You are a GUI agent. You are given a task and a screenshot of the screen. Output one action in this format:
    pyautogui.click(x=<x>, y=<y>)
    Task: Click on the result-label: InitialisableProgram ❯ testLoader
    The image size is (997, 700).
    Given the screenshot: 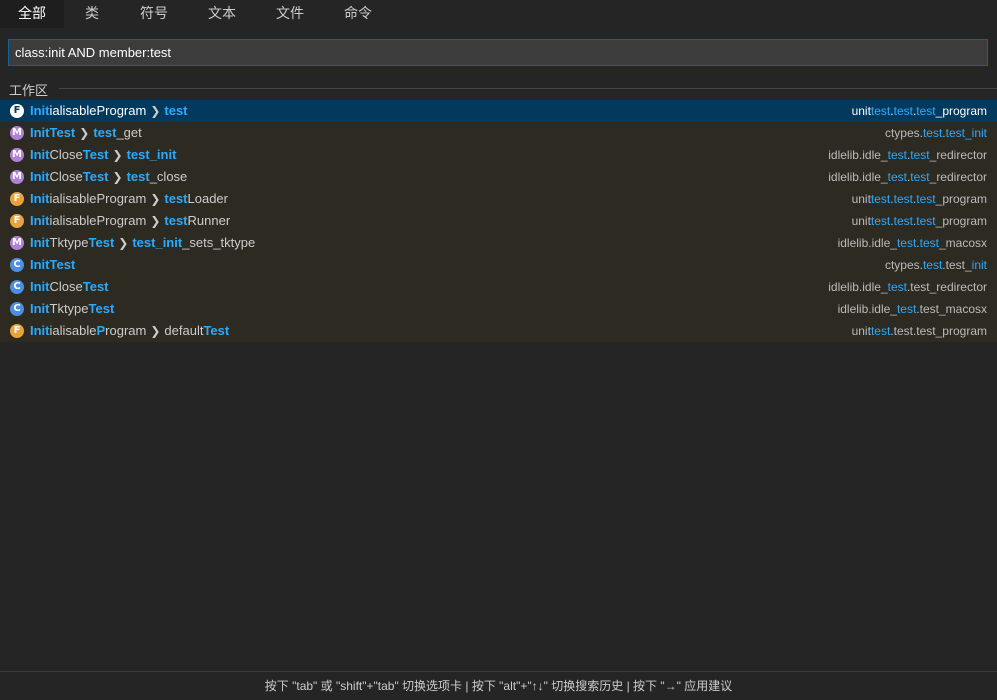 What is the action you would take?
    pyautogui.click(x=129, y=198)
    